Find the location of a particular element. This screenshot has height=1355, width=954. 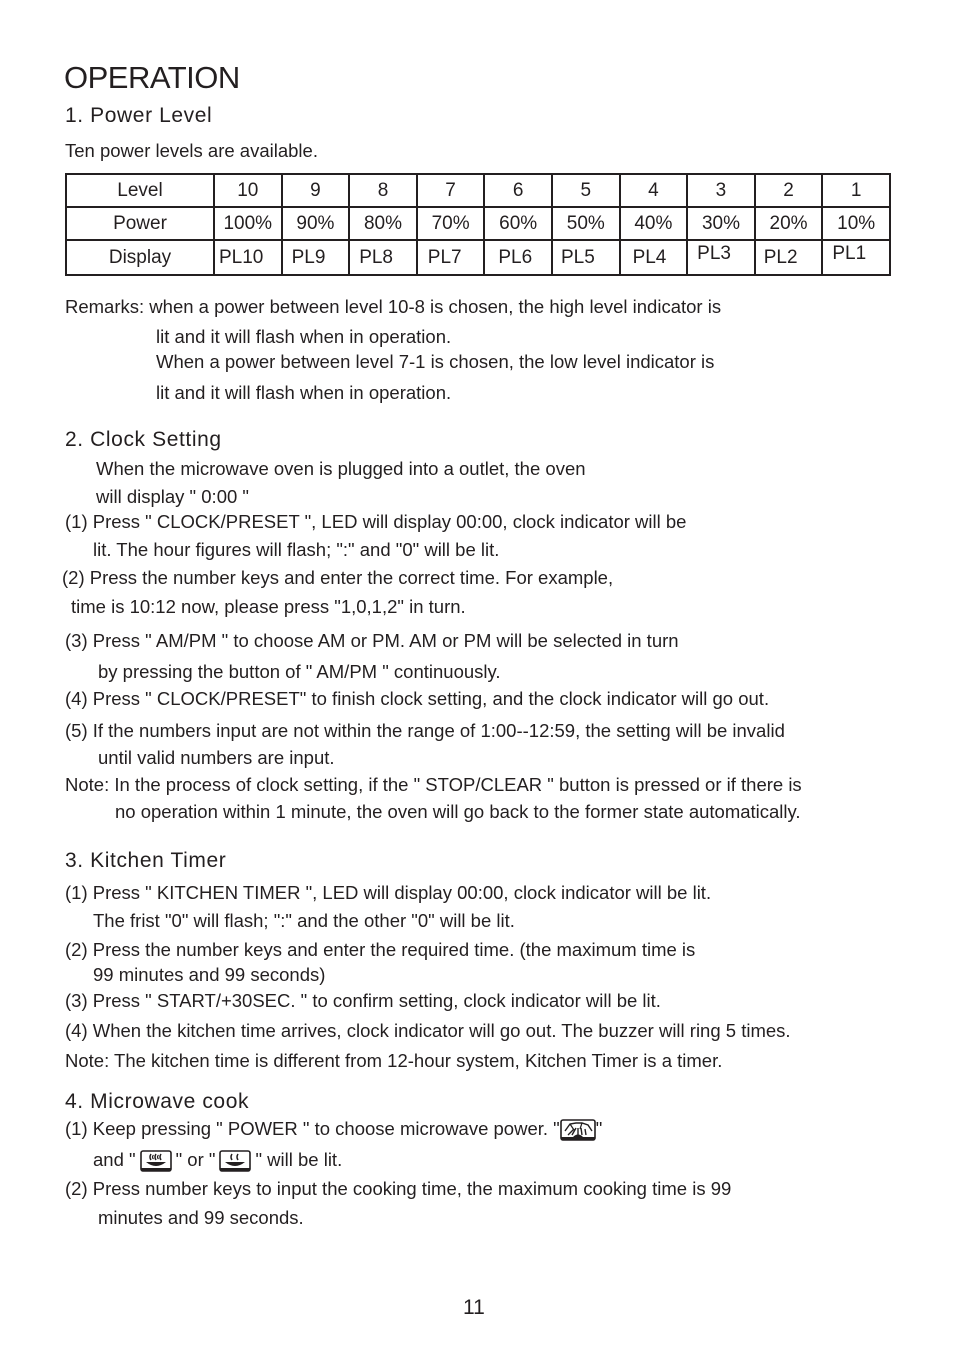

row-header: Display is located at coordinates (140, 257).